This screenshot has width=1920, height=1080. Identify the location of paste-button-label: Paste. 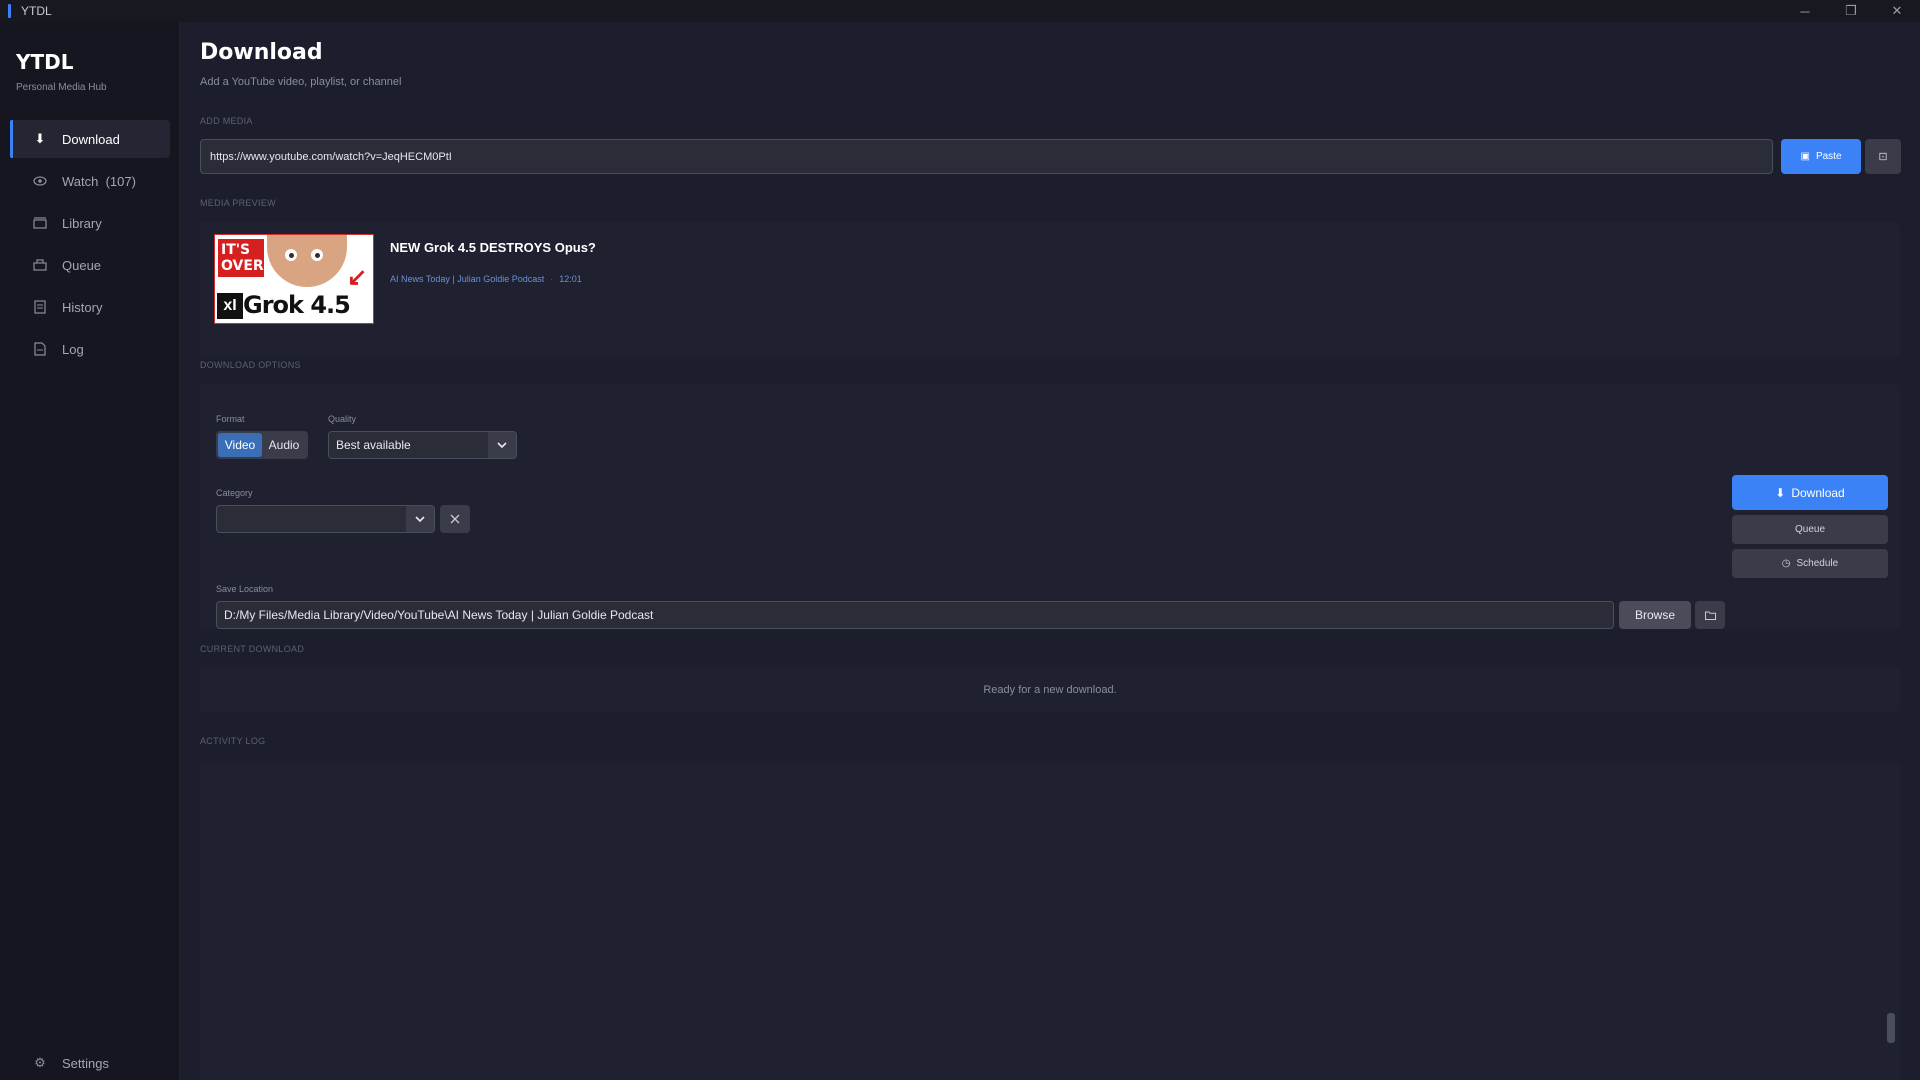
(1828, 156).